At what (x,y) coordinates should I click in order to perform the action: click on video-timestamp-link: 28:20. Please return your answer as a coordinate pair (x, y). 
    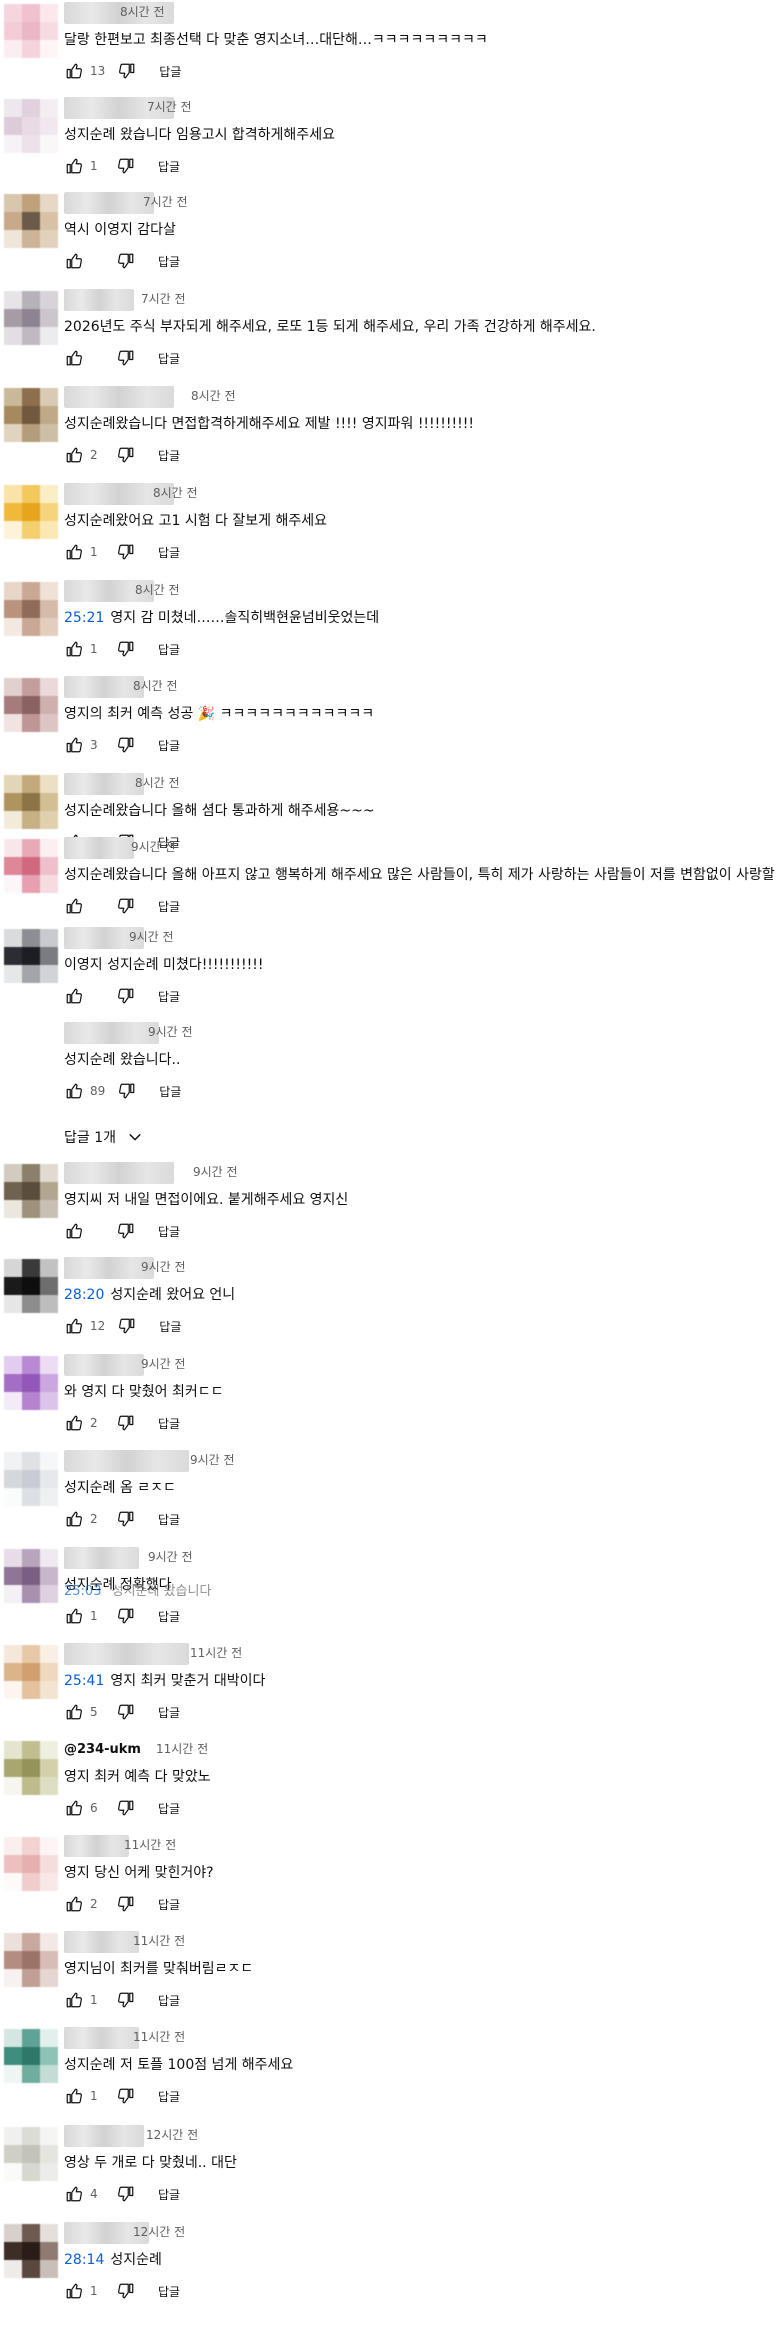
    Looking at the image, I should click on (84, 1295).